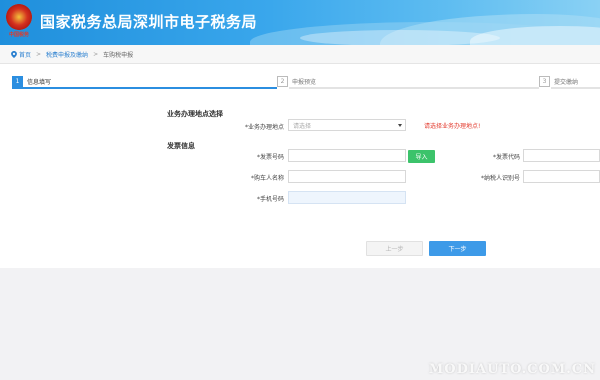  What do you see at coordinates (17, 81) in the screenshot?
I see `step-number: 1` at bounding box center [17, 81].